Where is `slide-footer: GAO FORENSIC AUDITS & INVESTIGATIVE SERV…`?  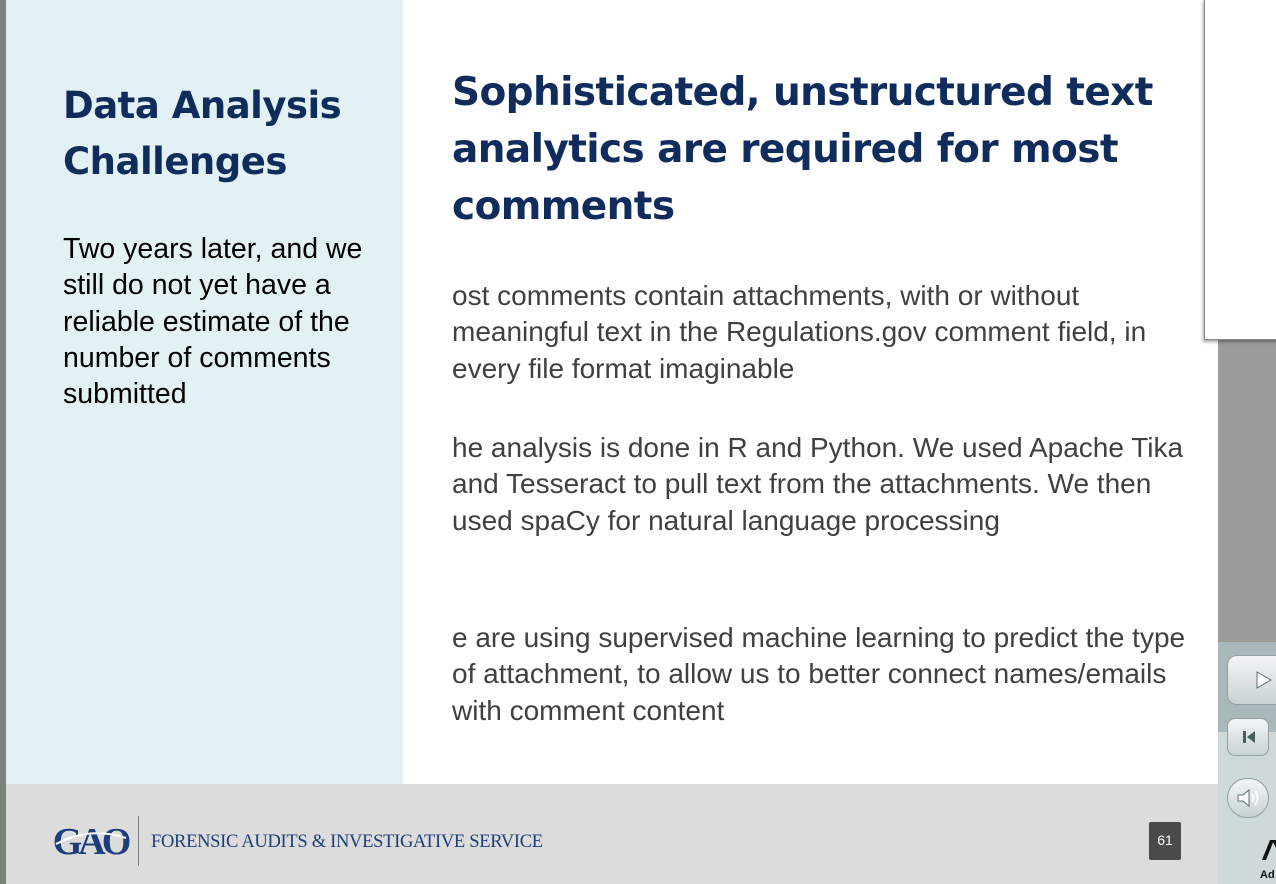
slide-footer: GAO FORENSIC AUDITS & INVESTIGATIVE SERV… is located at coordinates (612, 834).